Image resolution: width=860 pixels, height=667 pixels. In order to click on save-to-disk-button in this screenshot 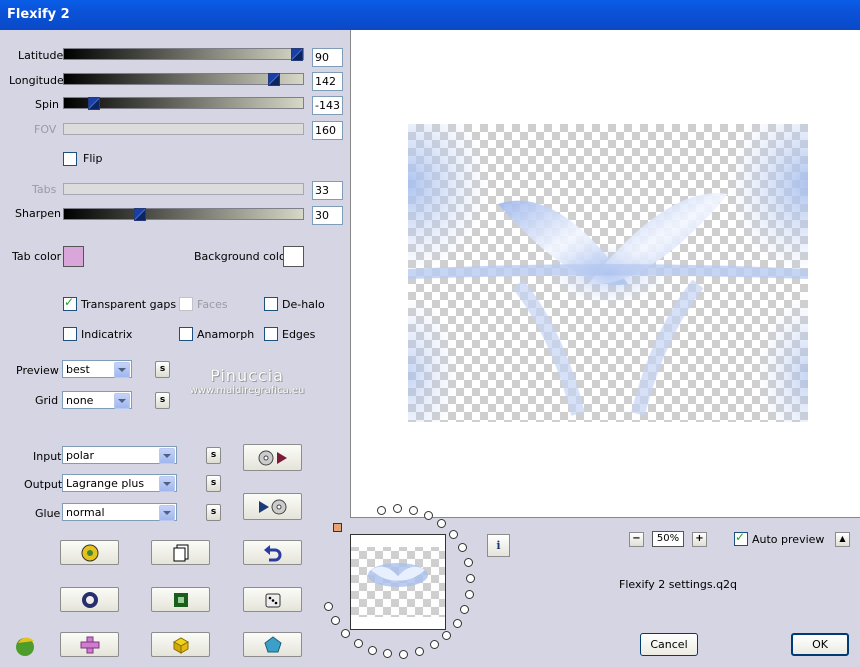, I will do `click(272, 506)`.